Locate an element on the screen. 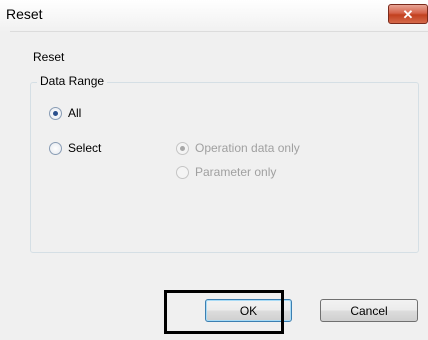 The image size is (428, 340). data-range-legend: Data Range is located at coordinates (72, 81).